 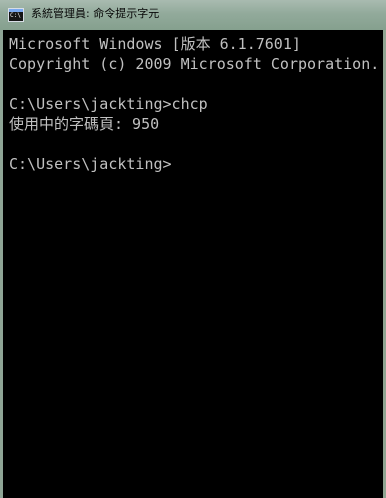 What do you see at coordinates (108, 104) in the screenshot?
I see `console-line-chcp-command: C:\Users\jackting>chcp` at bounding box center [108, 104].